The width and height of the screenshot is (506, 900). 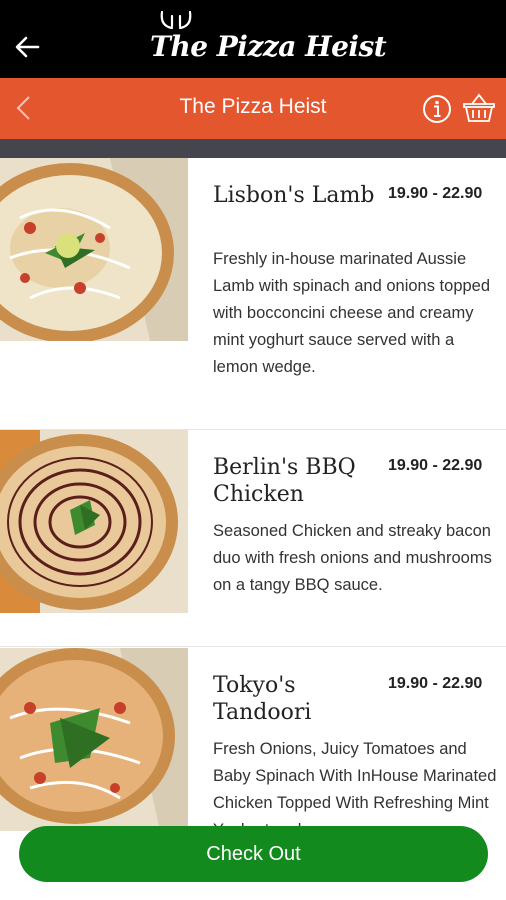 I want to click on basket-icon, so click(x=479, y=108).